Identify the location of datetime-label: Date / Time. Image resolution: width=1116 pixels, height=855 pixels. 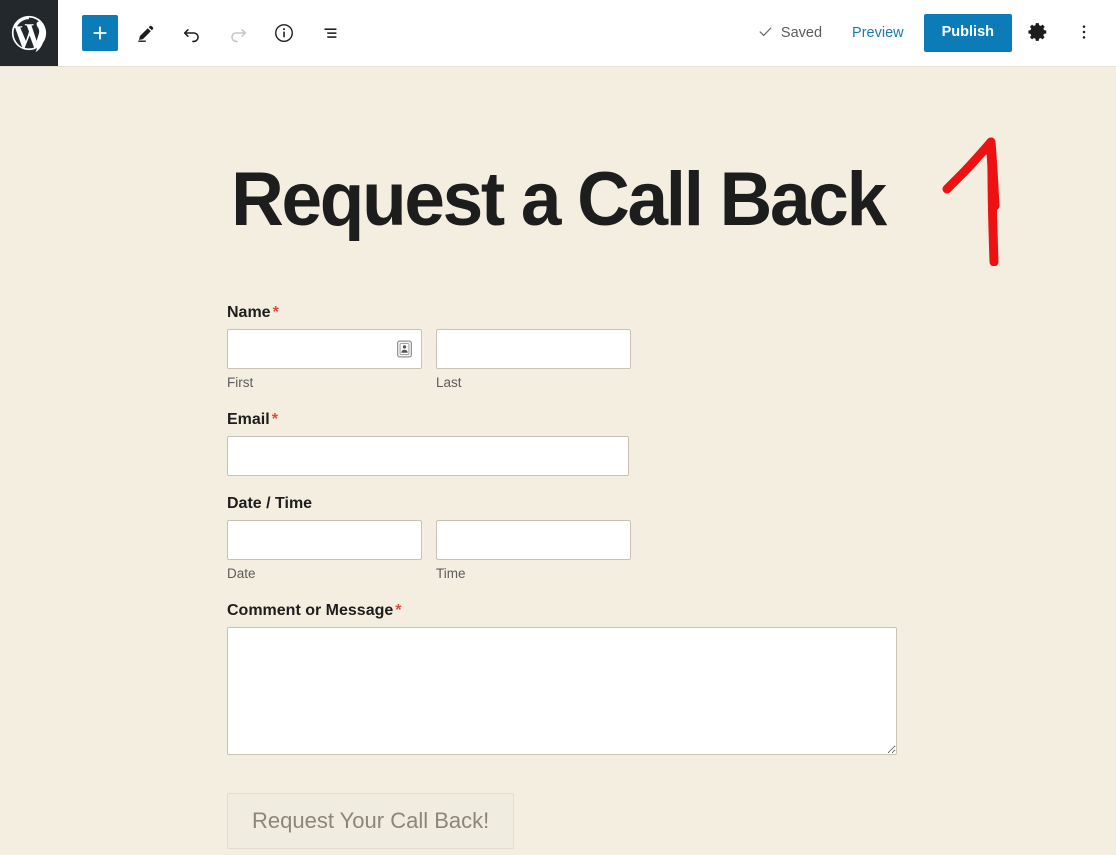
(270, 503).